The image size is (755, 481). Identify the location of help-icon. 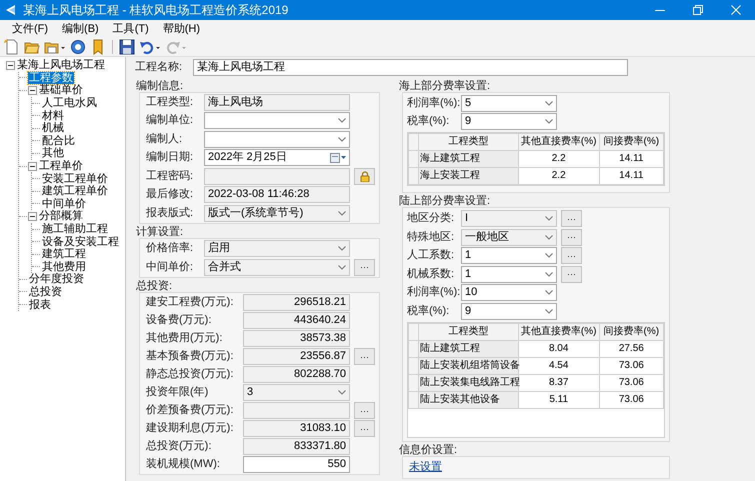
(78, 47).